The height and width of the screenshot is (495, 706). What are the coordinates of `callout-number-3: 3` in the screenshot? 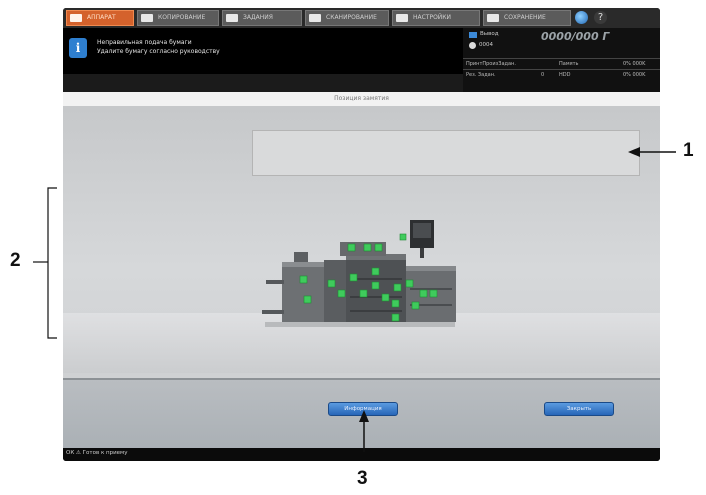 It's located at (362, 478).